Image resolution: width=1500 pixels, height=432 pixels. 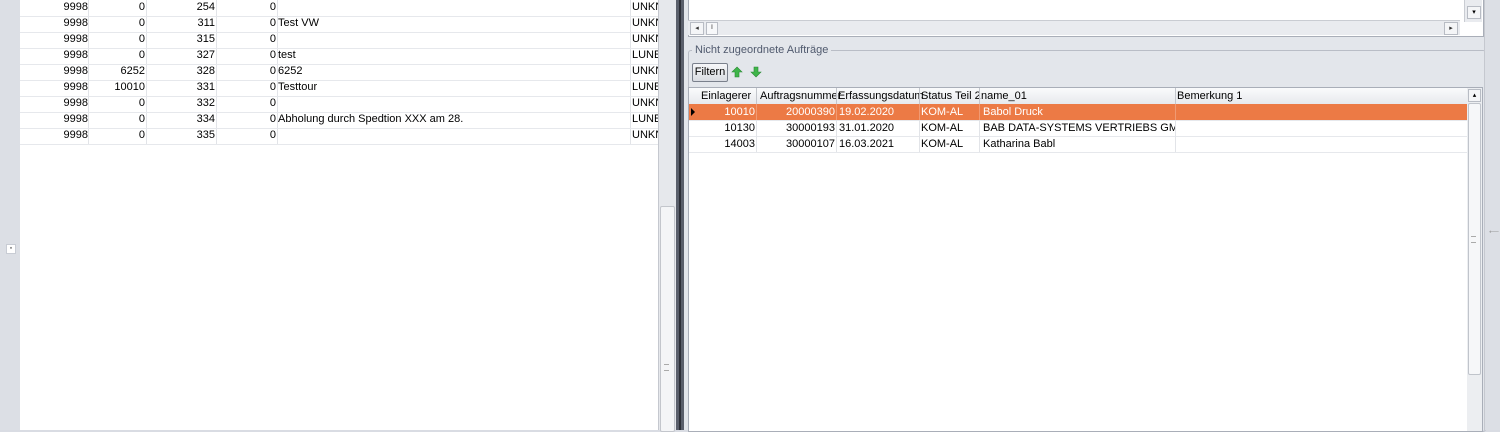 I want to click on table-cell-einlagerer: 10010, so click(x=739, y=112).